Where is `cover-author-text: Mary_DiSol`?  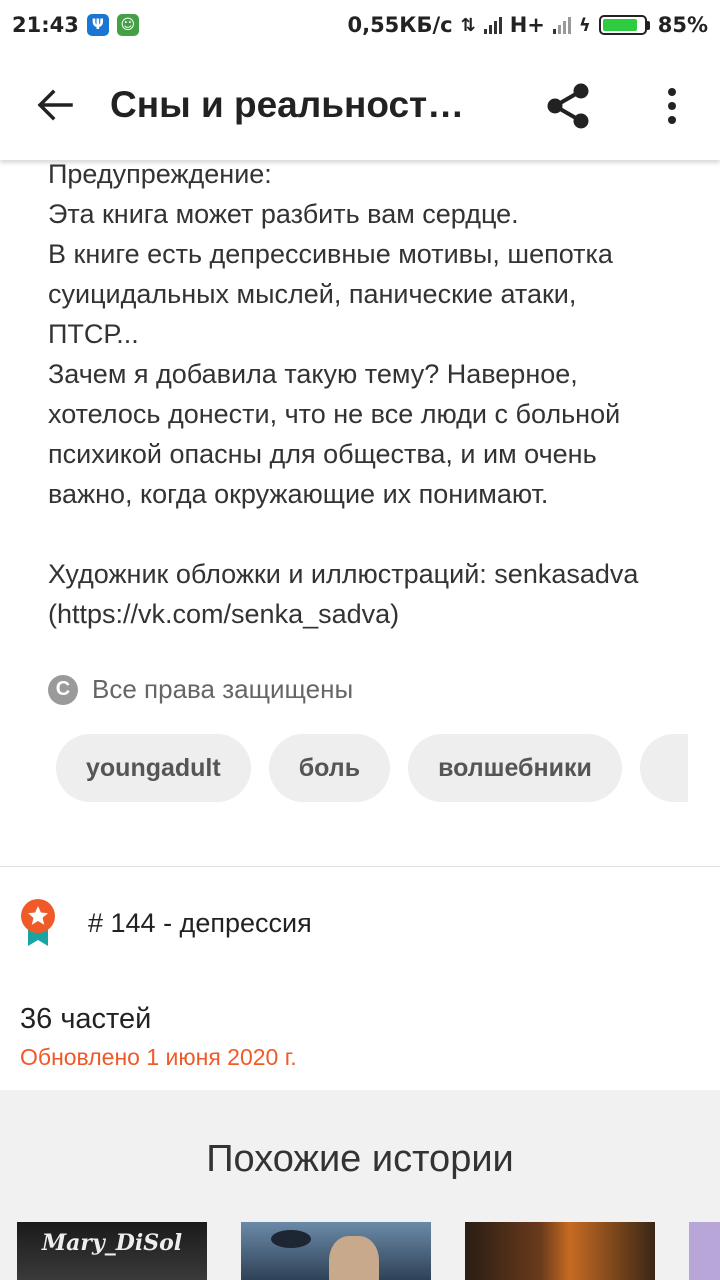 cover-author-text: Mary_DiSol is located at coordinates (112, 1243).